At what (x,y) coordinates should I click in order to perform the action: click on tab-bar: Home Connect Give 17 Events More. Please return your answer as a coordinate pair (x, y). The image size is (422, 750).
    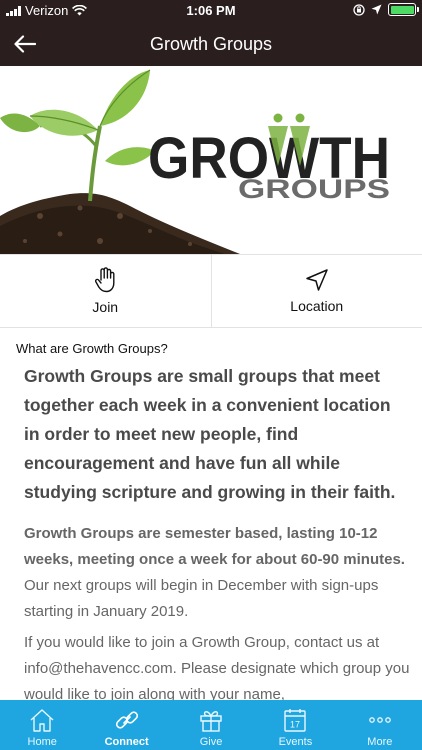
    Looking at the image, I should click on (211, 725).